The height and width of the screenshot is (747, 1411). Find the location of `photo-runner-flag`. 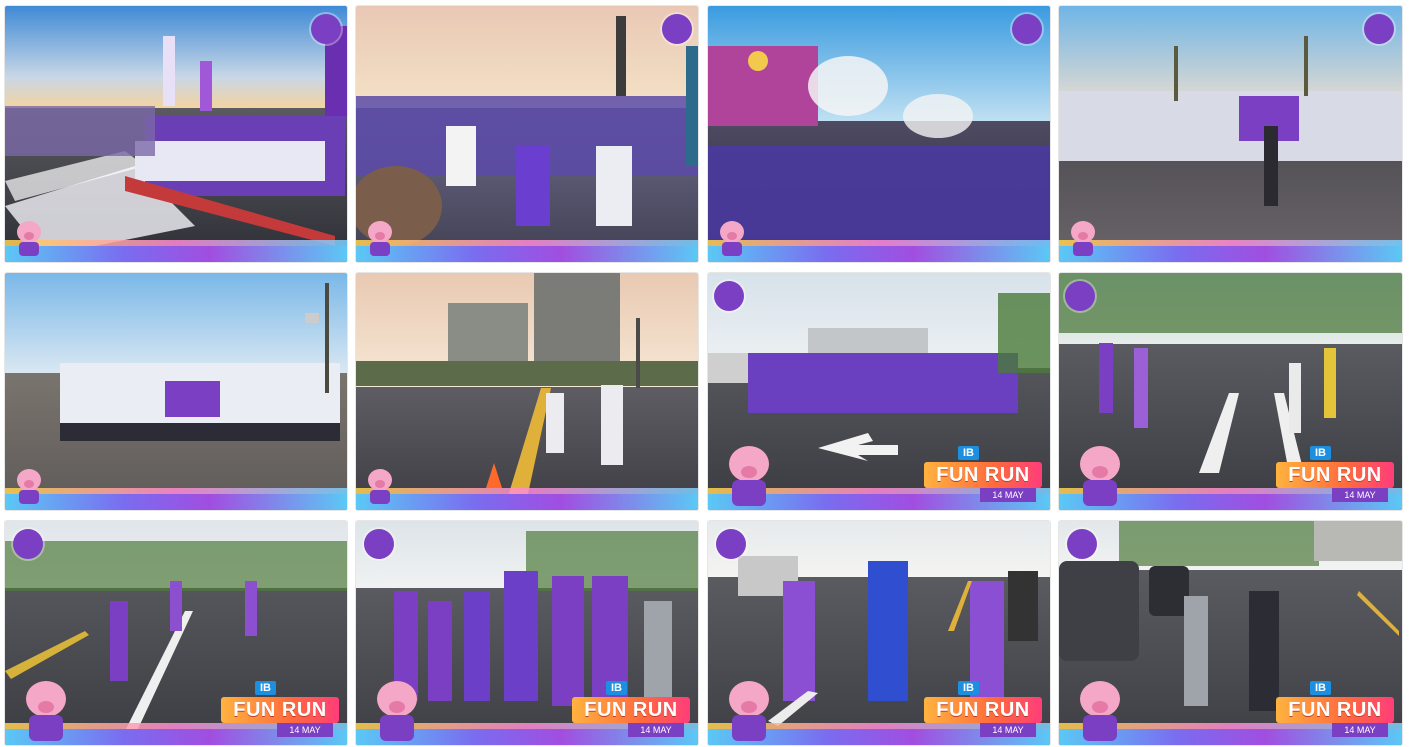

photo-runner-flag is located at coordinates (1230, 134).